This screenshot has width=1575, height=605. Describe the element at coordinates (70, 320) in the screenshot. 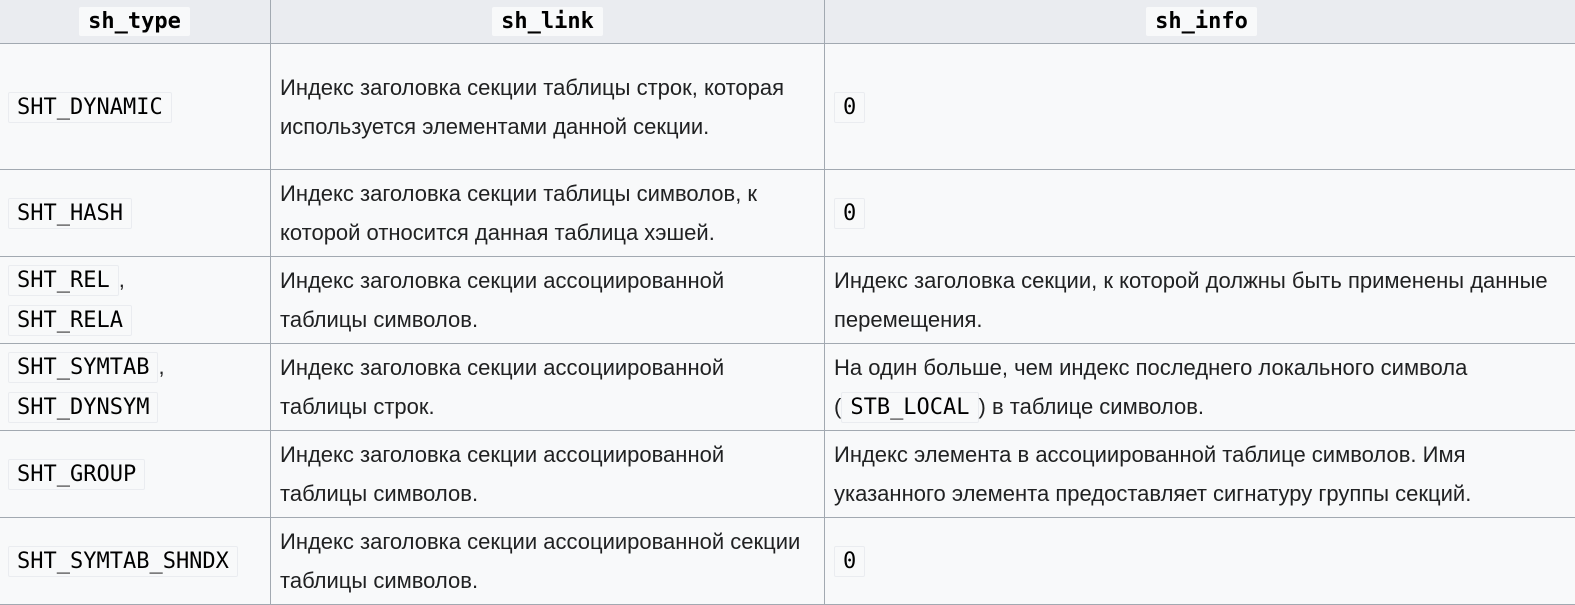

I see `type-code: SHT_RELA` at that location.